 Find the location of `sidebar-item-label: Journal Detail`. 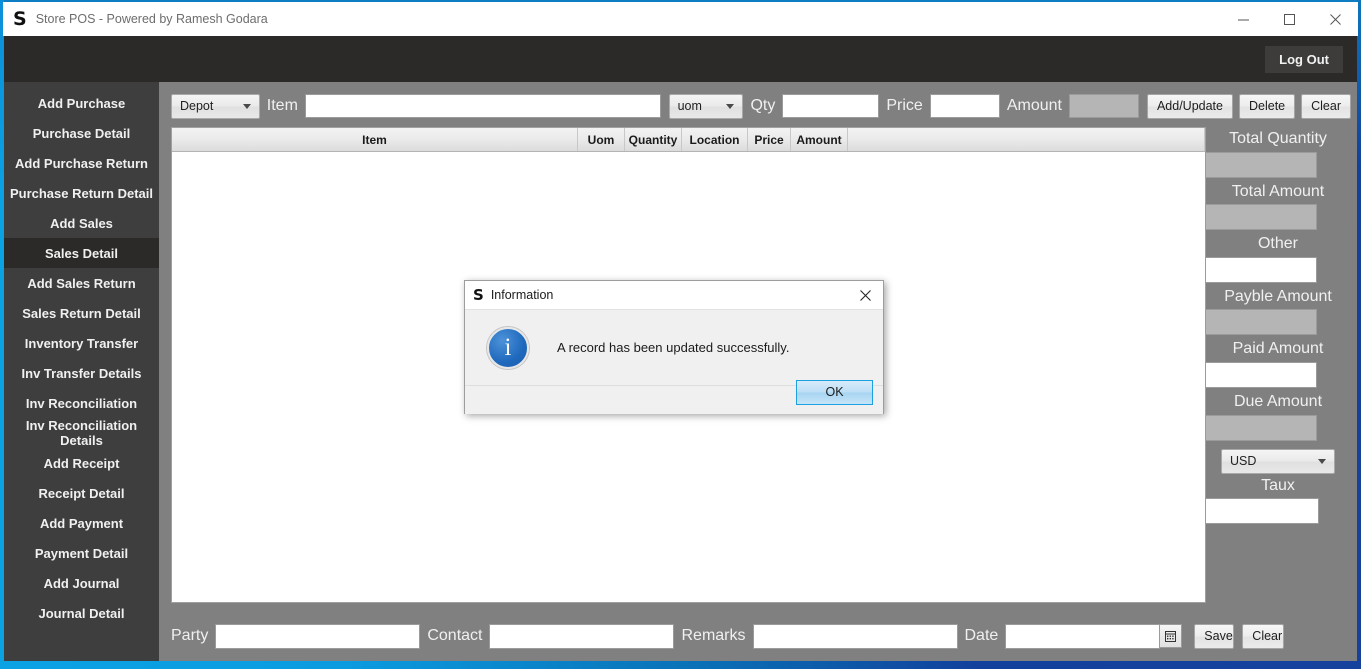

sidebar-item-label: Journal Detail is located at coordinates (81, 613).